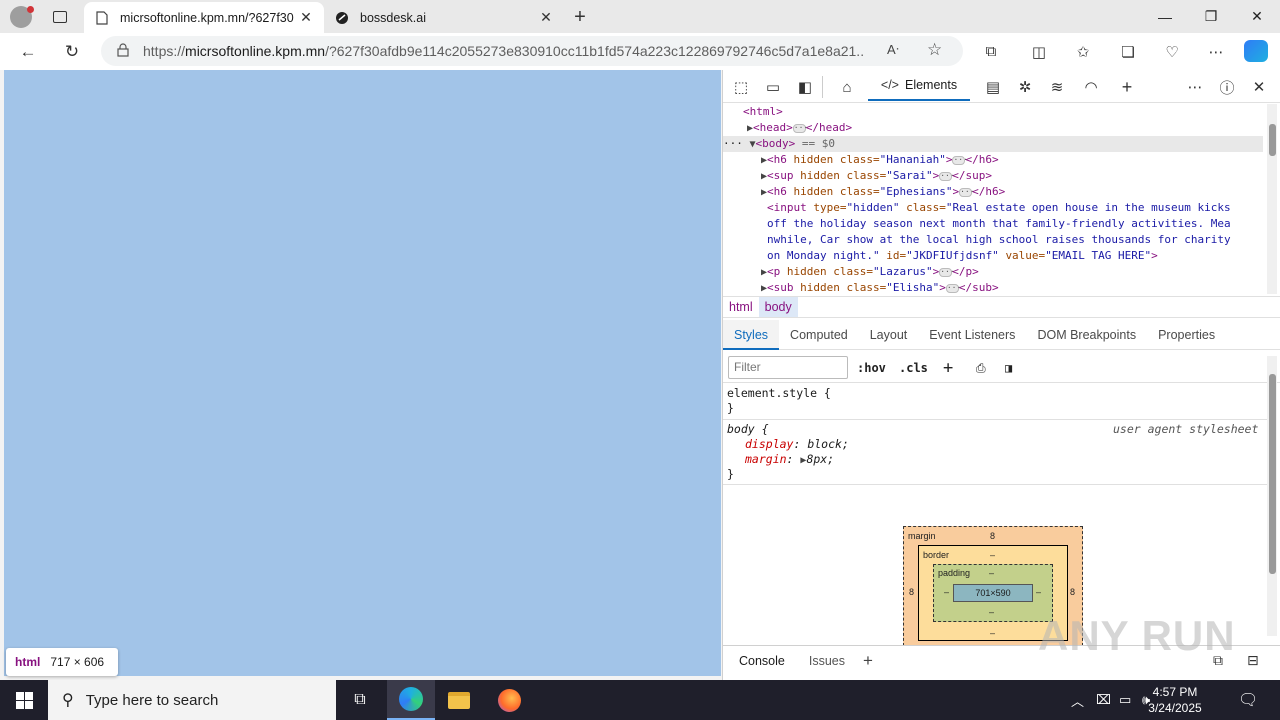  I want to click on element-style-rule: element.style {, so click(779, 393).